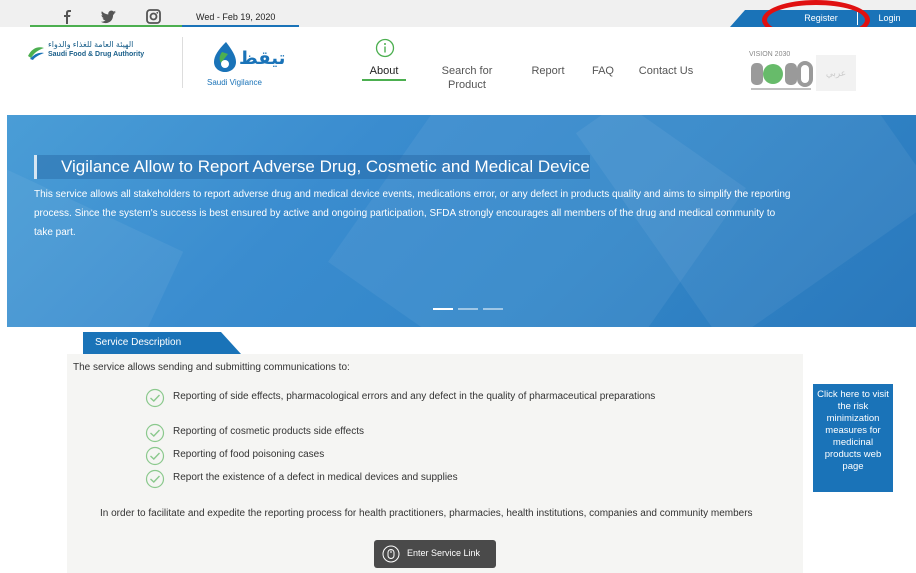 The width and height of the screenshot is (916, 573). Describe the element at coordinates (384, 71) in the screenshot. I see `nav-about: About` at that location.